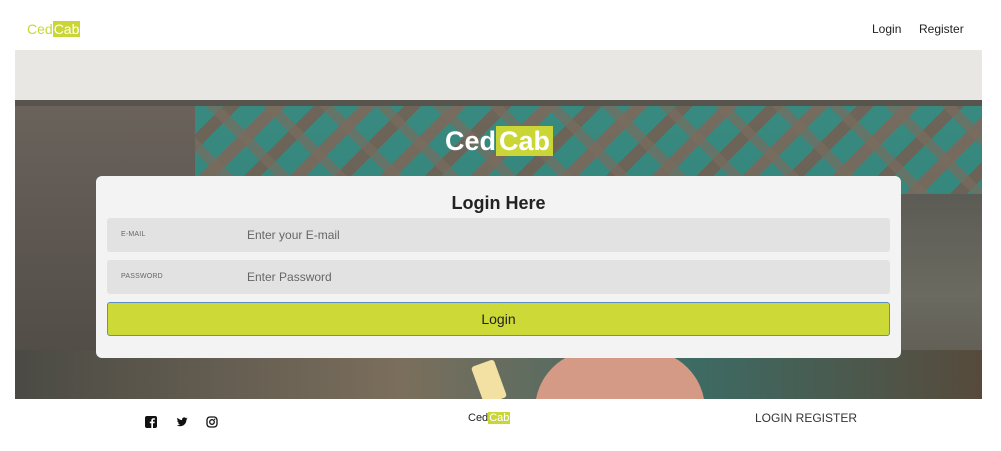 Image resolution: width=1001 pixels, height=451 pixels. I want to click on email-label: E-MAIL, so click(133, 234).